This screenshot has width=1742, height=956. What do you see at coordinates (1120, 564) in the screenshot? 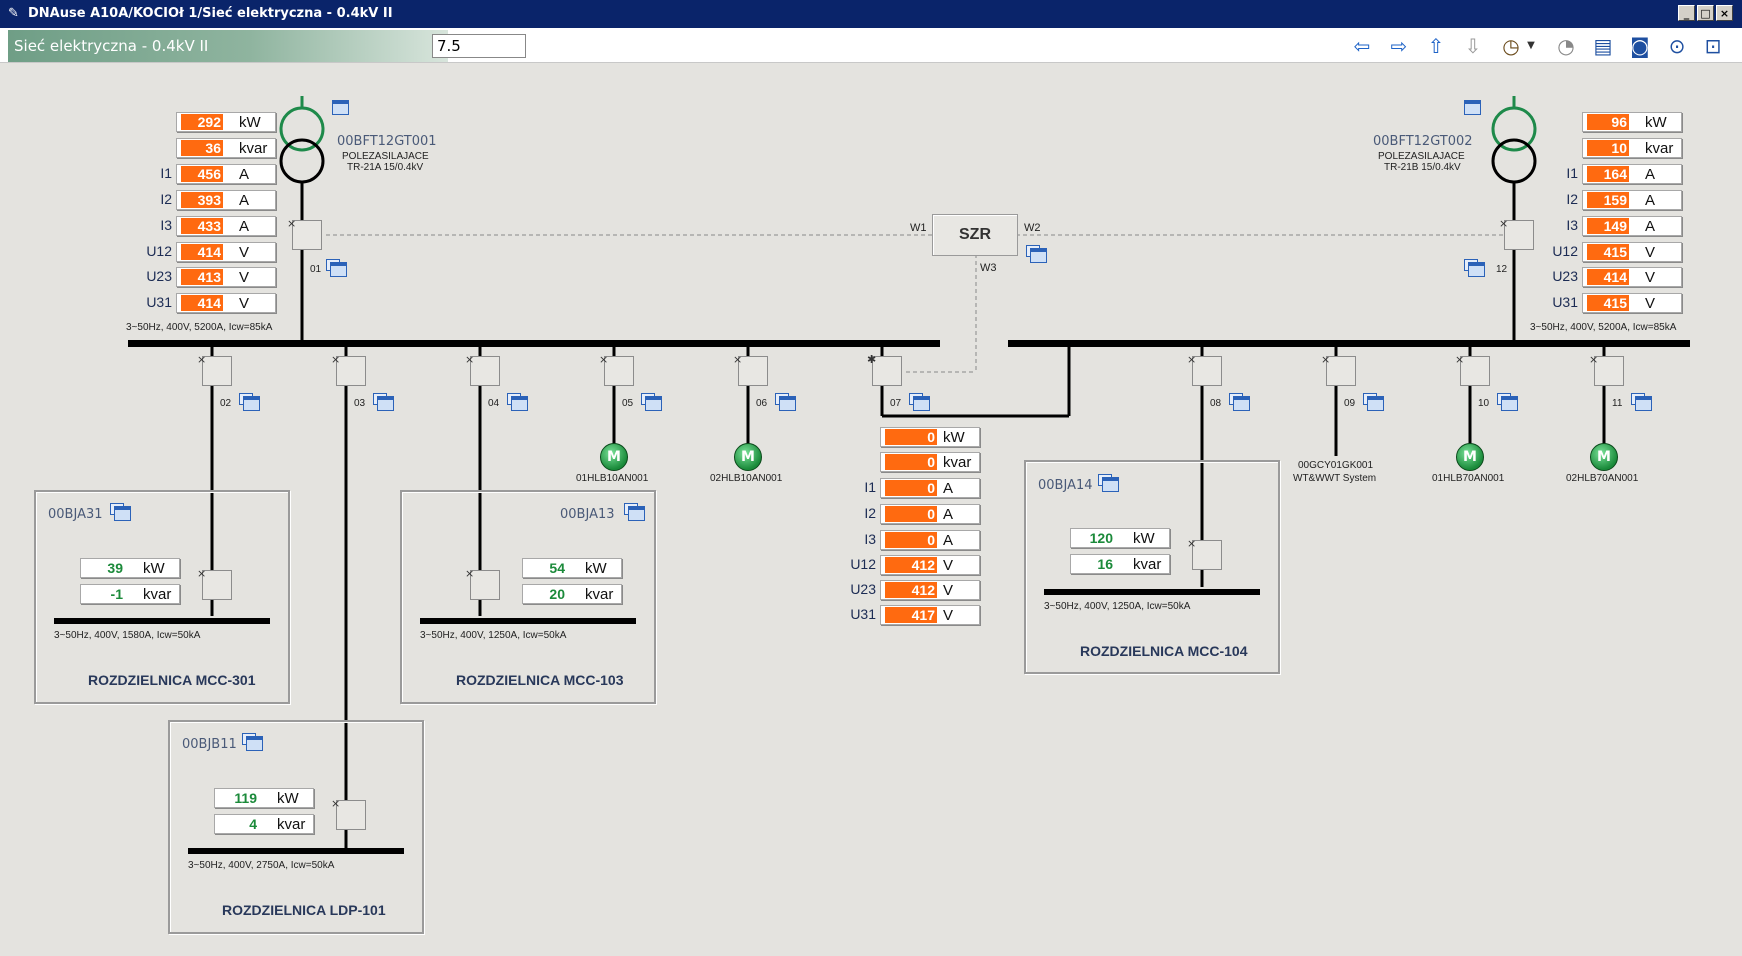
I see `mcc104-kvar-box: 16 kvar` at bounding box center [1120, 564].